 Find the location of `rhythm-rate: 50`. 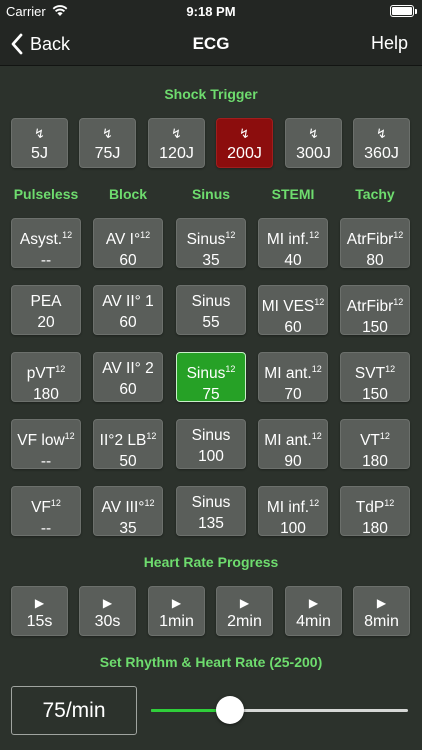

rhythm-rate: 50 is located at coordinates (128, 461).